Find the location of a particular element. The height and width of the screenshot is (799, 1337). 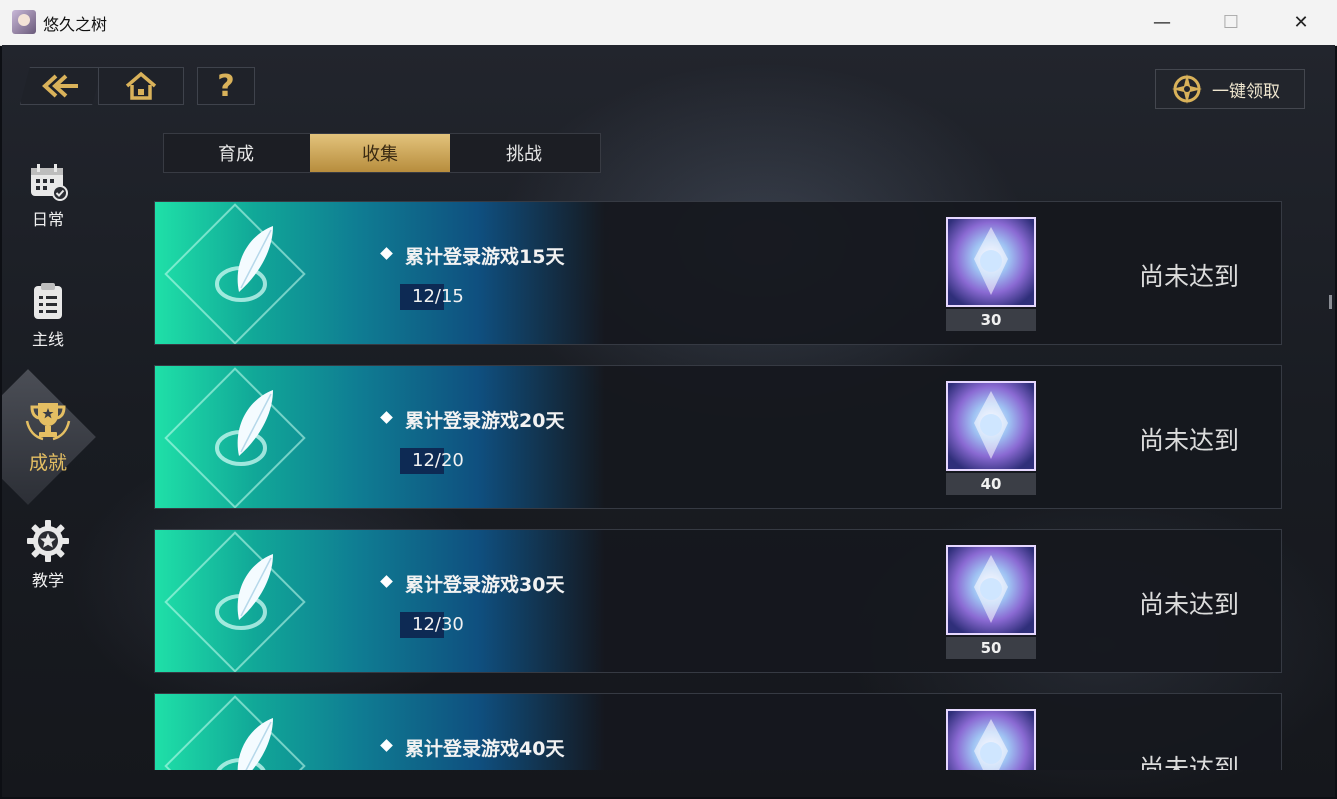

achievement-progress: 12/15 is located at coordinates (438, 296).